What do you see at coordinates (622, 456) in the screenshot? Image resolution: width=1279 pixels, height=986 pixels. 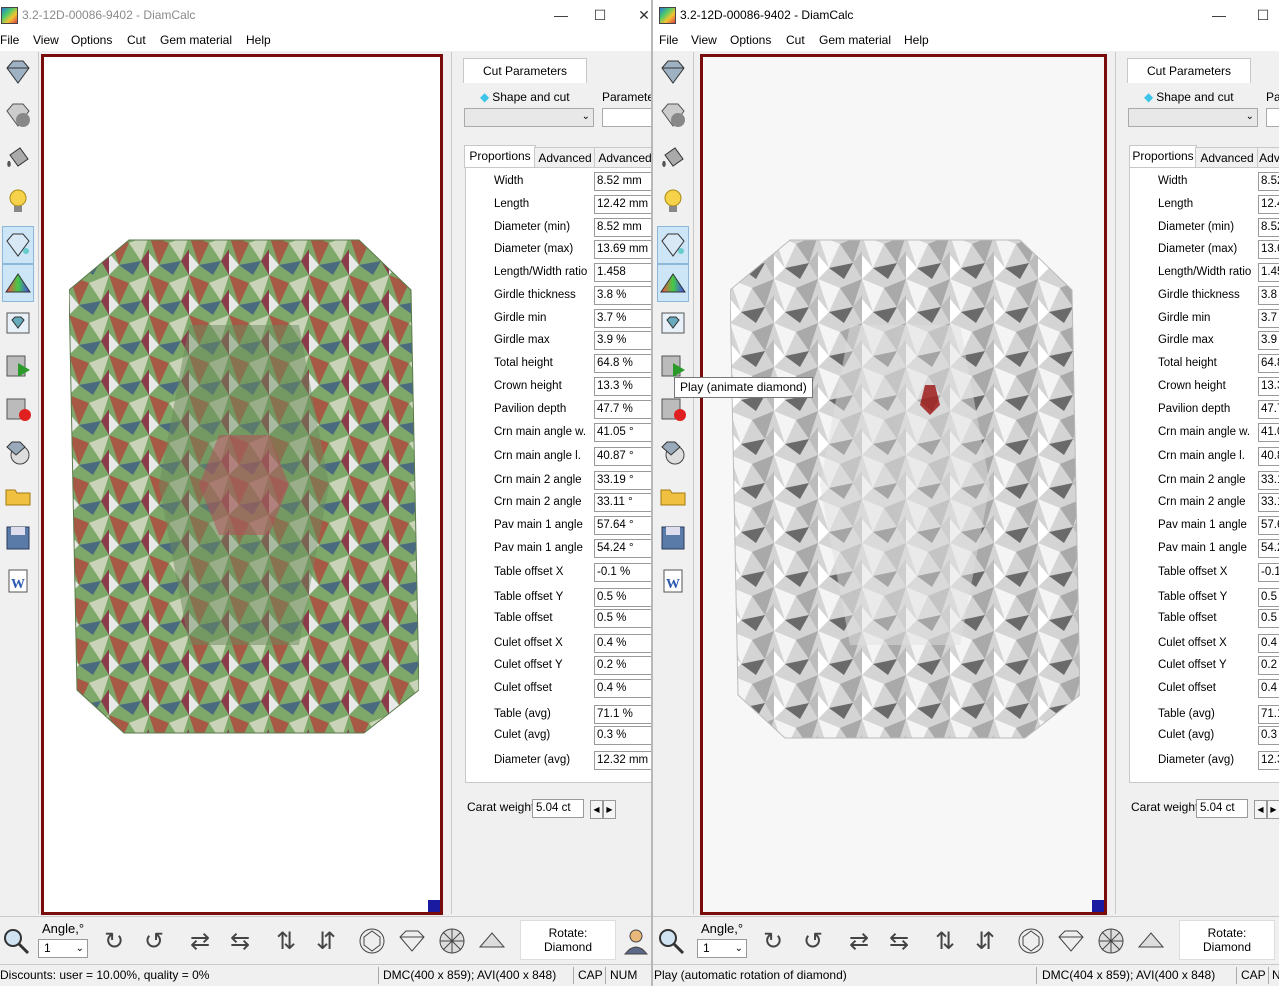 I see `proportion-value-field: 40.87 °` at bounding box center [622, 456].